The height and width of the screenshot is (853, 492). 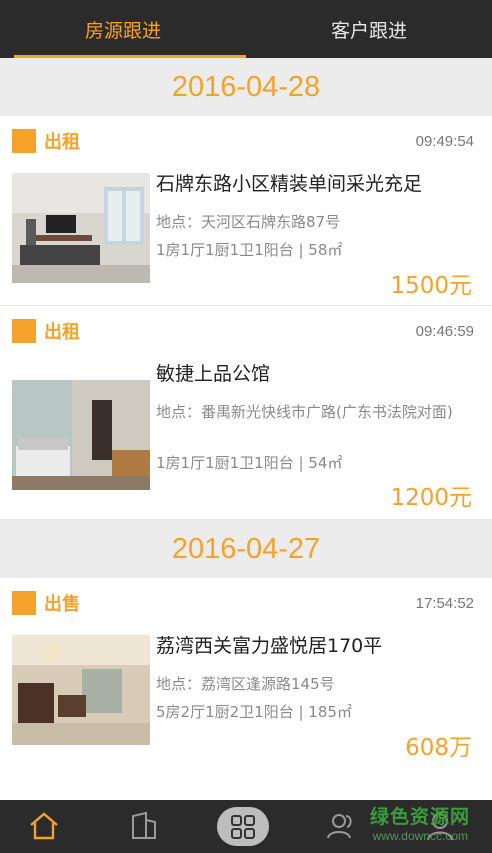 What do you see at coordinates (444, 141) in the screenshot?
I see `listing-time: 09:49:54` at bounding box center [444, 141].